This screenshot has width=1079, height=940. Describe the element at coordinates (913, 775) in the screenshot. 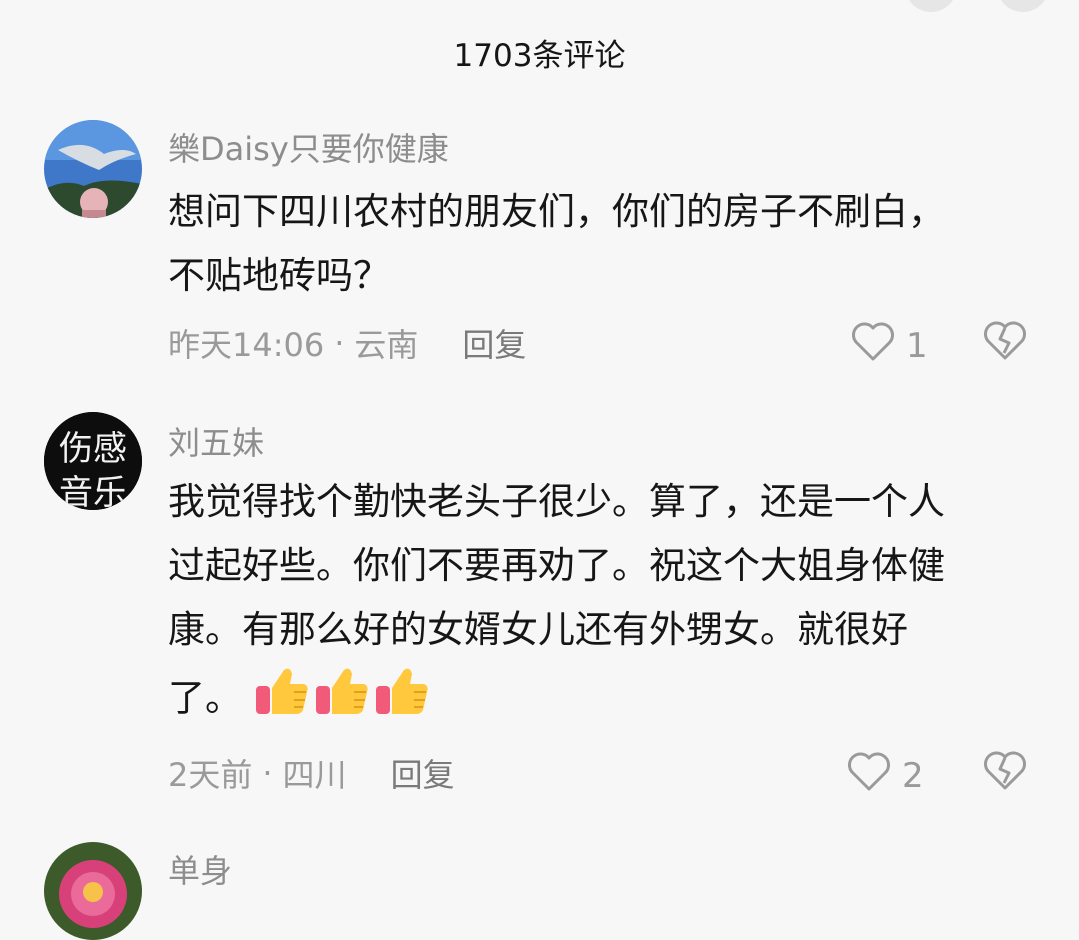

I see `like-count: 2` at that location.